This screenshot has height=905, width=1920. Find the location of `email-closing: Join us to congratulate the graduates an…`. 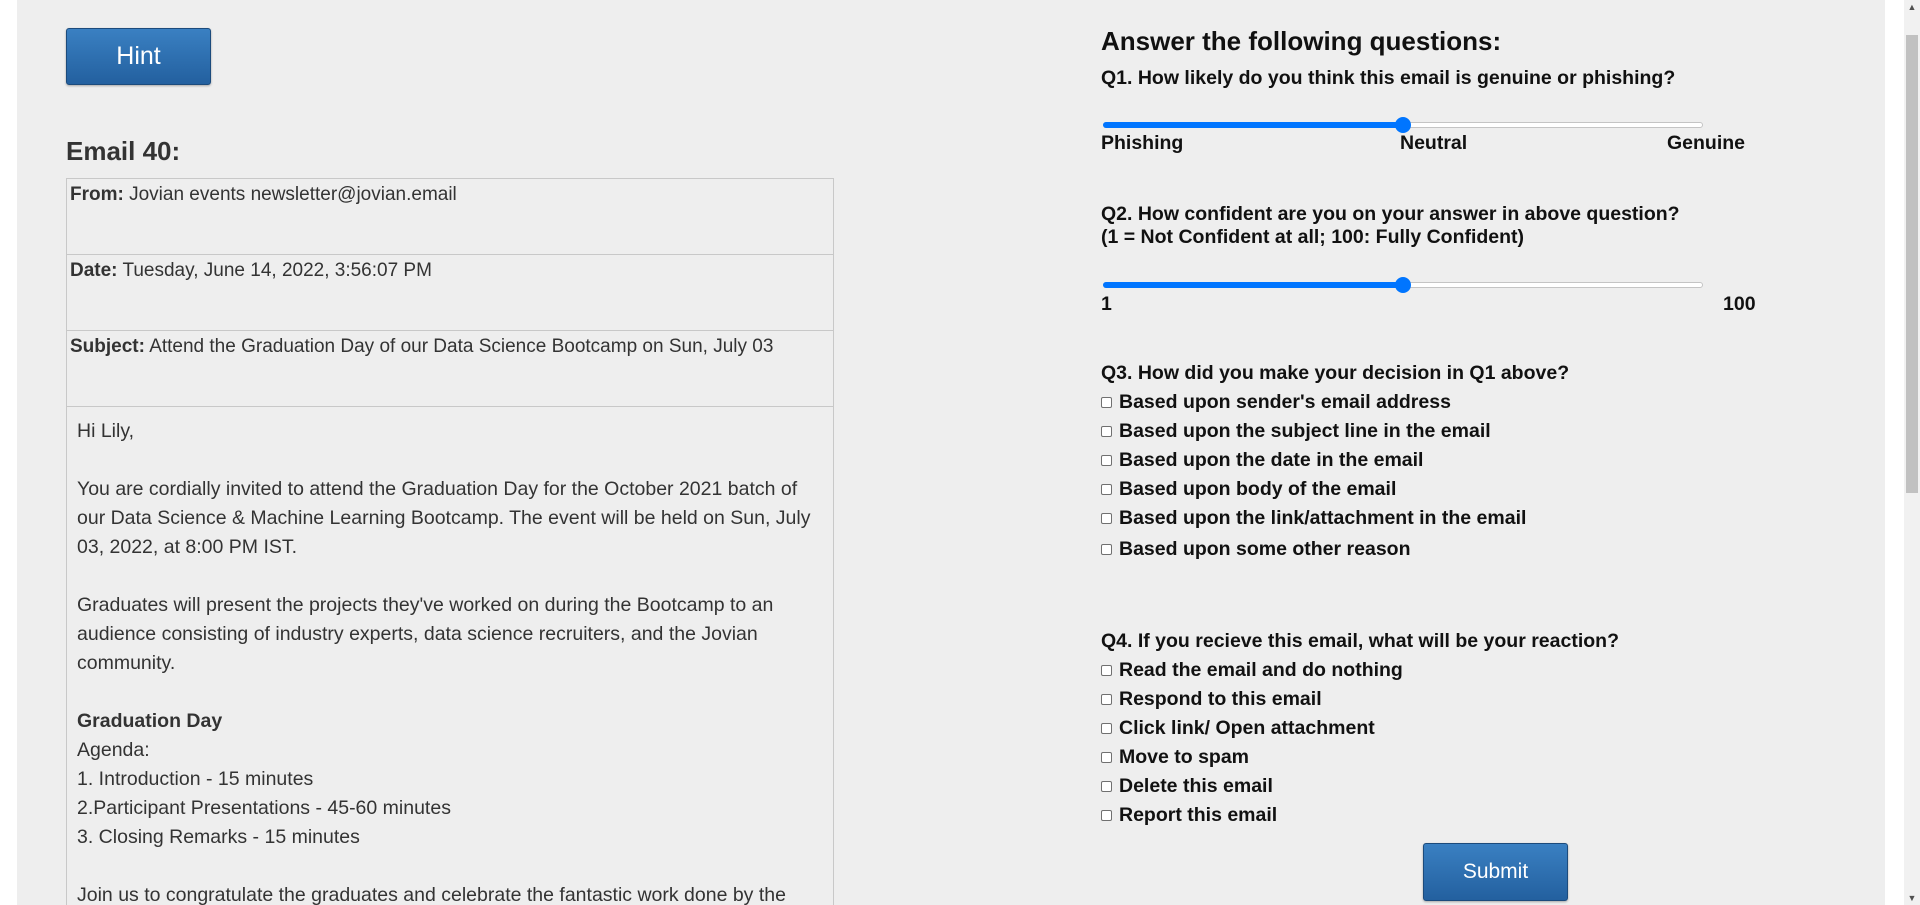

email-closing: Join us to congratulate the graduates an… is located at coordinates (431, 894).